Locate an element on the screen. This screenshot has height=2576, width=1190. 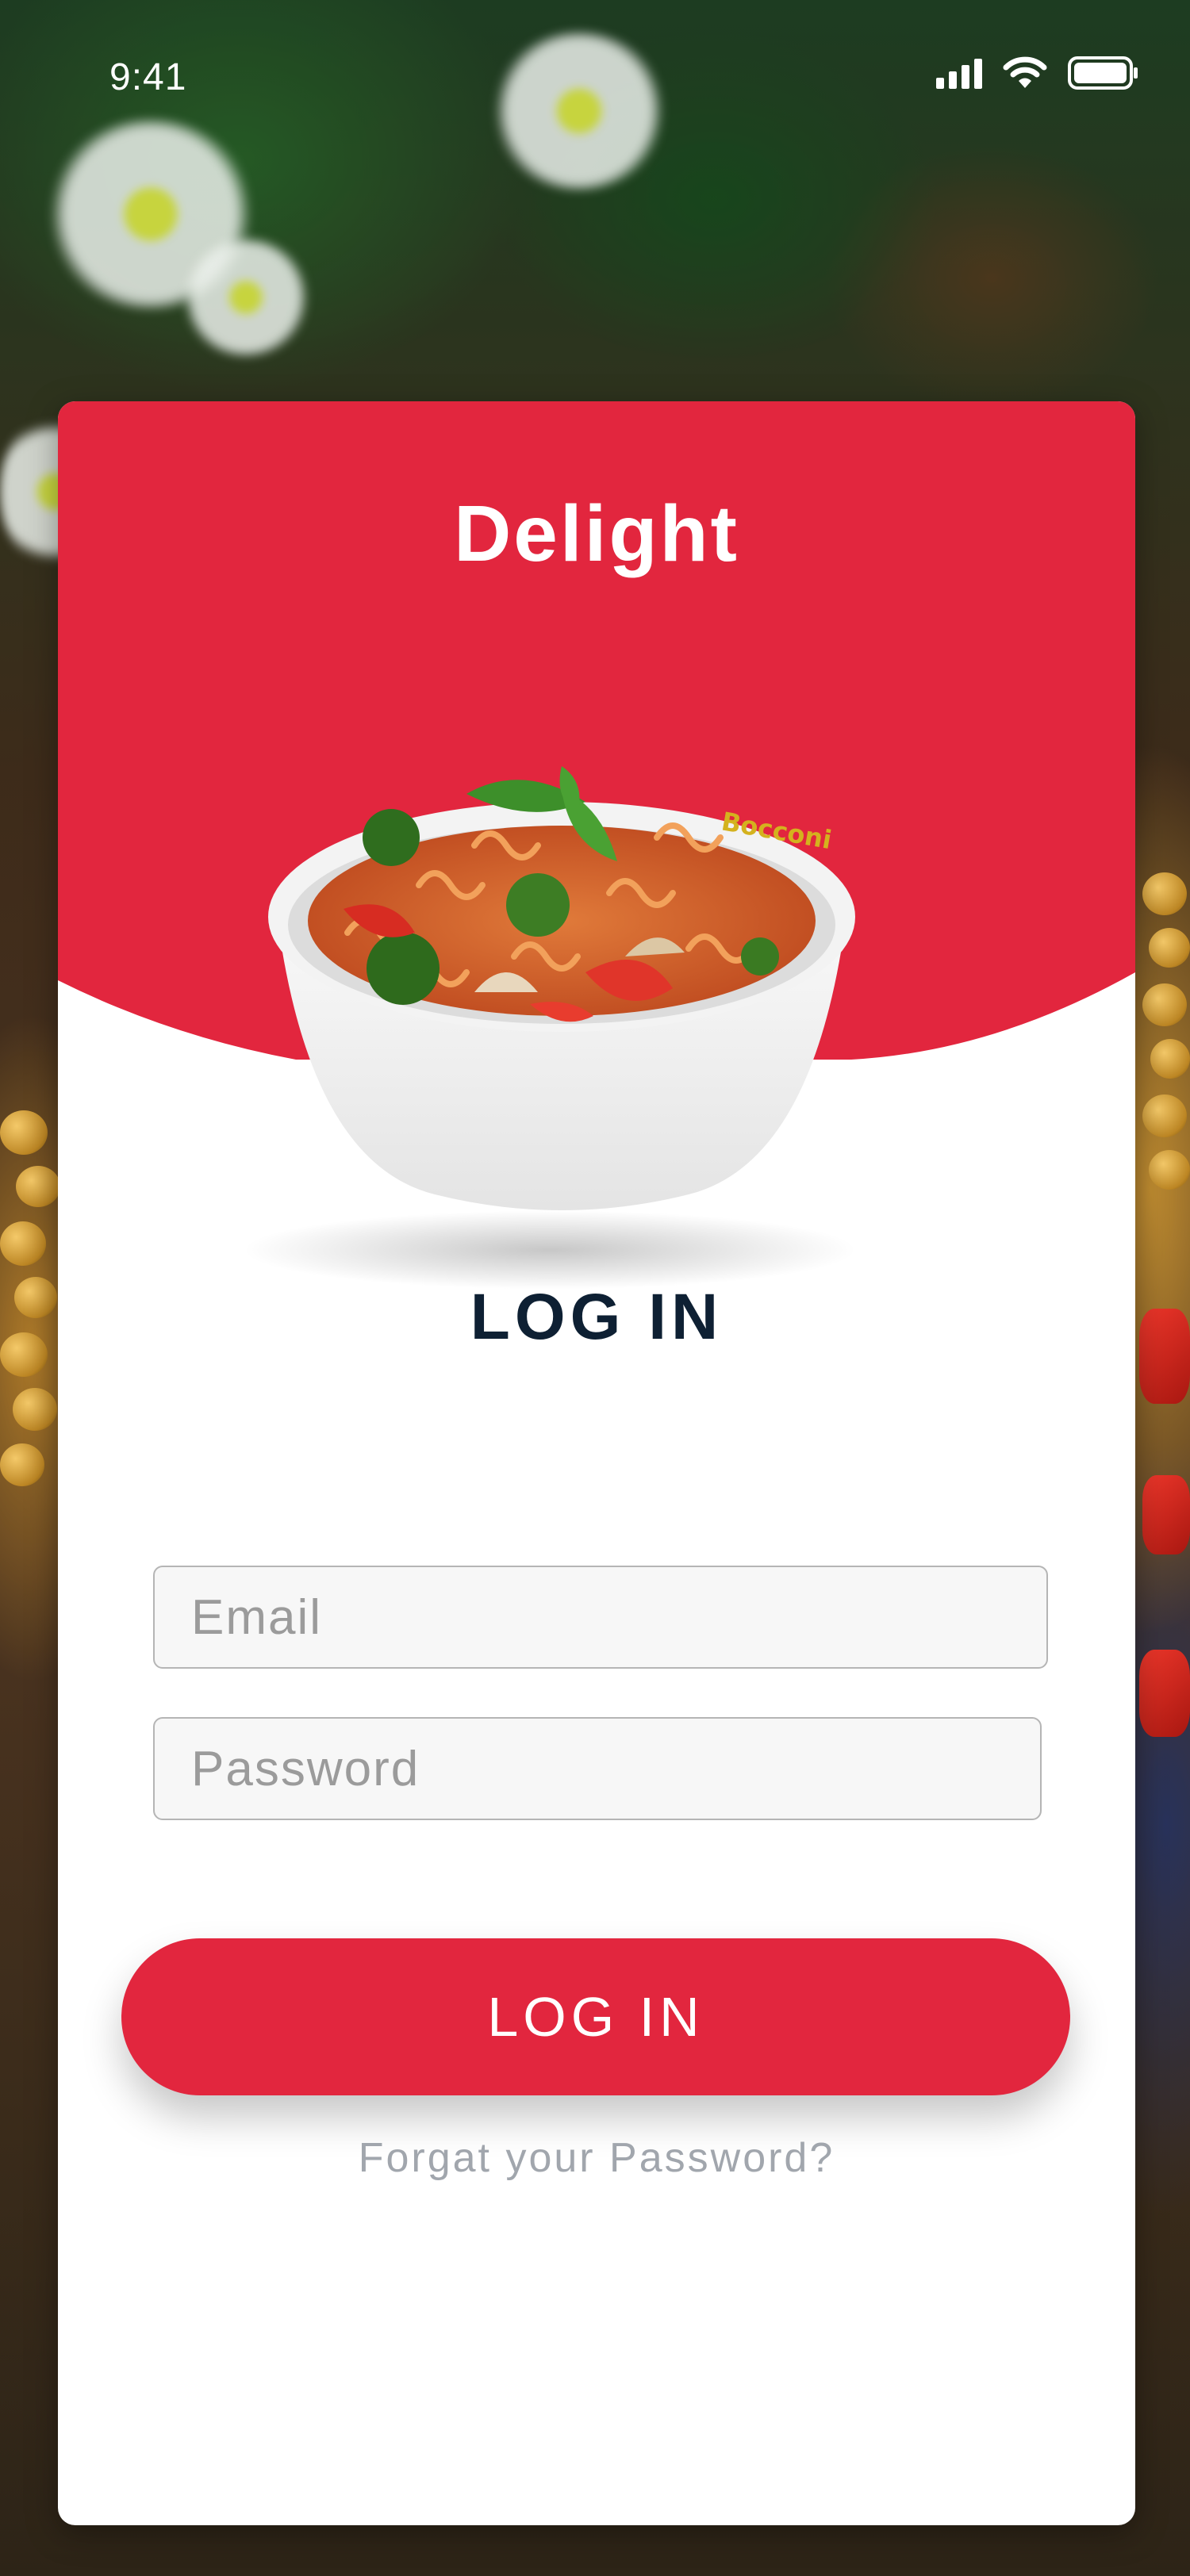
status-time: 9:41 is located at coordinates (148, 77).